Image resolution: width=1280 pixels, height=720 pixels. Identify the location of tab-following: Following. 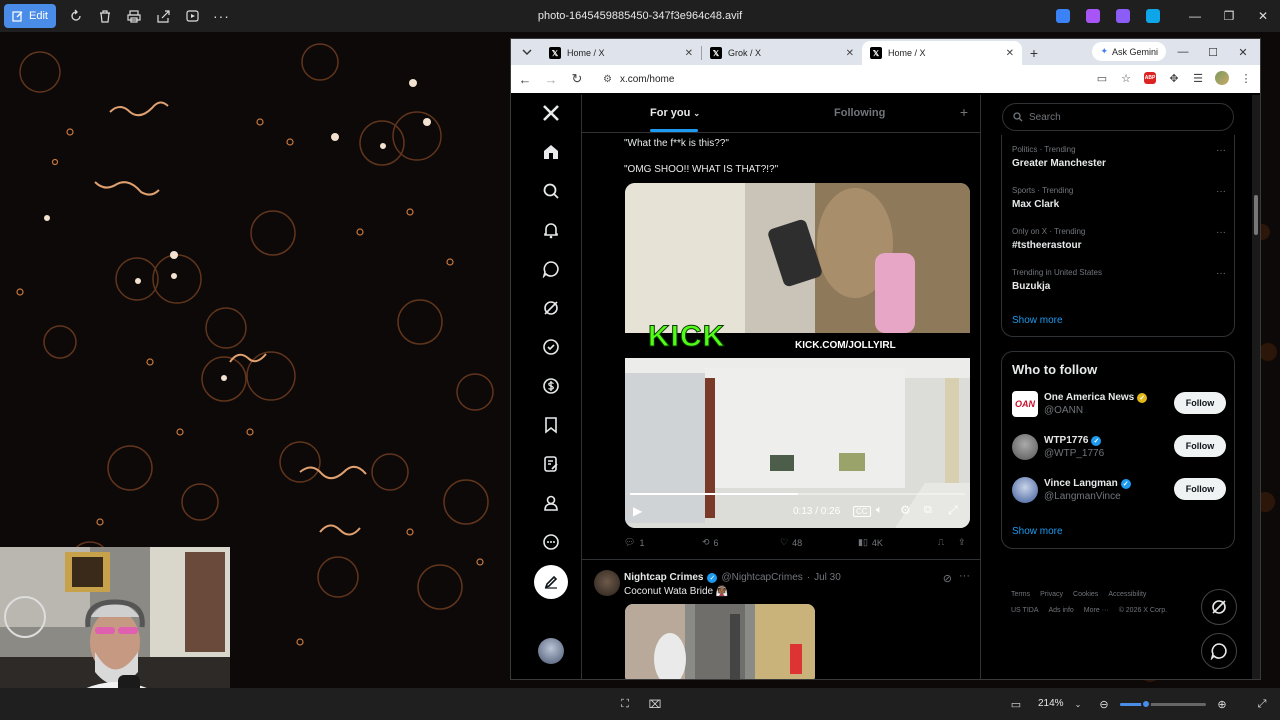
(859, 113).